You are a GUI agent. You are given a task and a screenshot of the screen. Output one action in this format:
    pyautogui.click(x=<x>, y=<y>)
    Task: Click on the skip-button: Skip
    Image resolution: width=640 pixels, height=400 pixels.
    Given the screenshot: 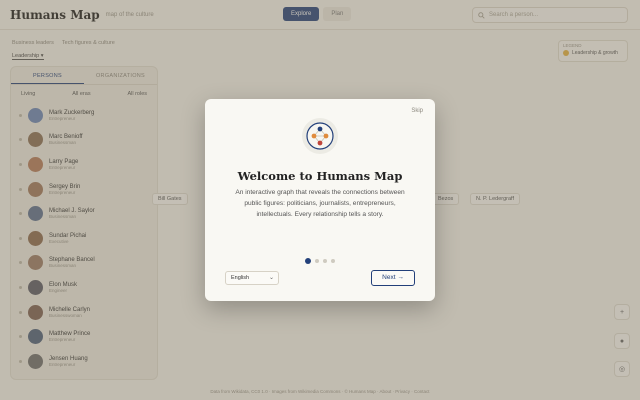 What is the action you would take?
    pyautogui.click(x=417, y=111)
    